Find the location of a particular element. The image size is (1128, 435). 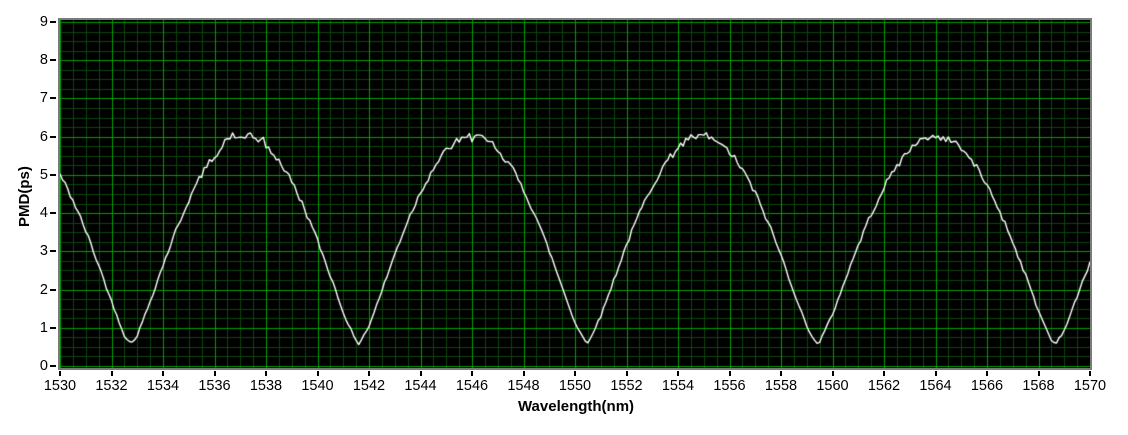

y-tick-label: 7 is located at coordinates (43, 98).